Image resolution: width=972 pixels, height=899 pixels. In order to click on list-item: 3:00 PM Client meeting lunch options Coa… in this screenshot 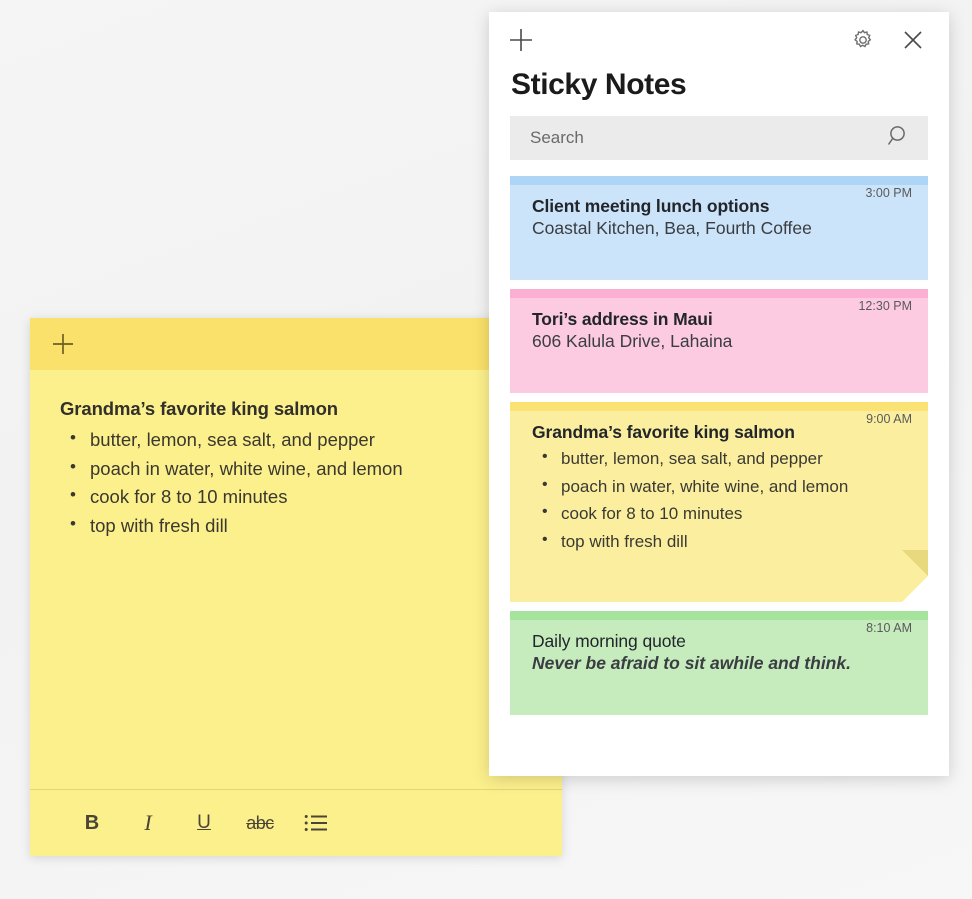, I will do `click(719, 228)`.